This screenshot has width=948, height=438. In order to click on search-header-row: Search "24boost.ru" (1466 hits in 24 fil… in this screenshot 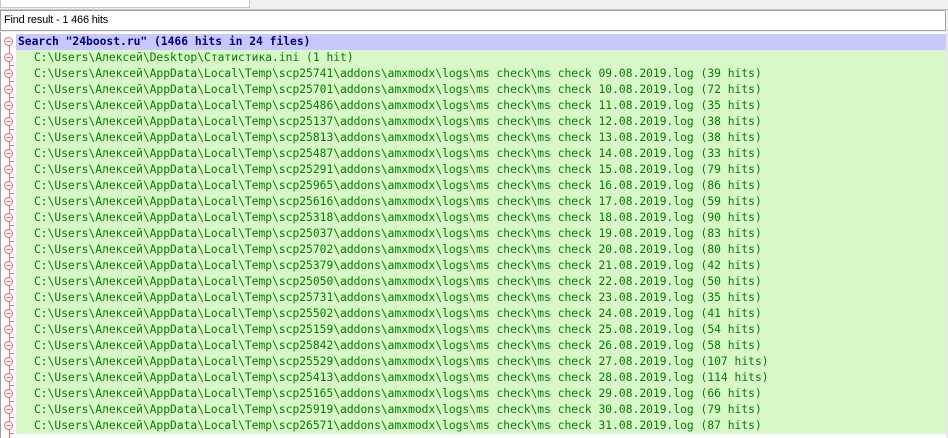, I will do `click(481, 42)`.